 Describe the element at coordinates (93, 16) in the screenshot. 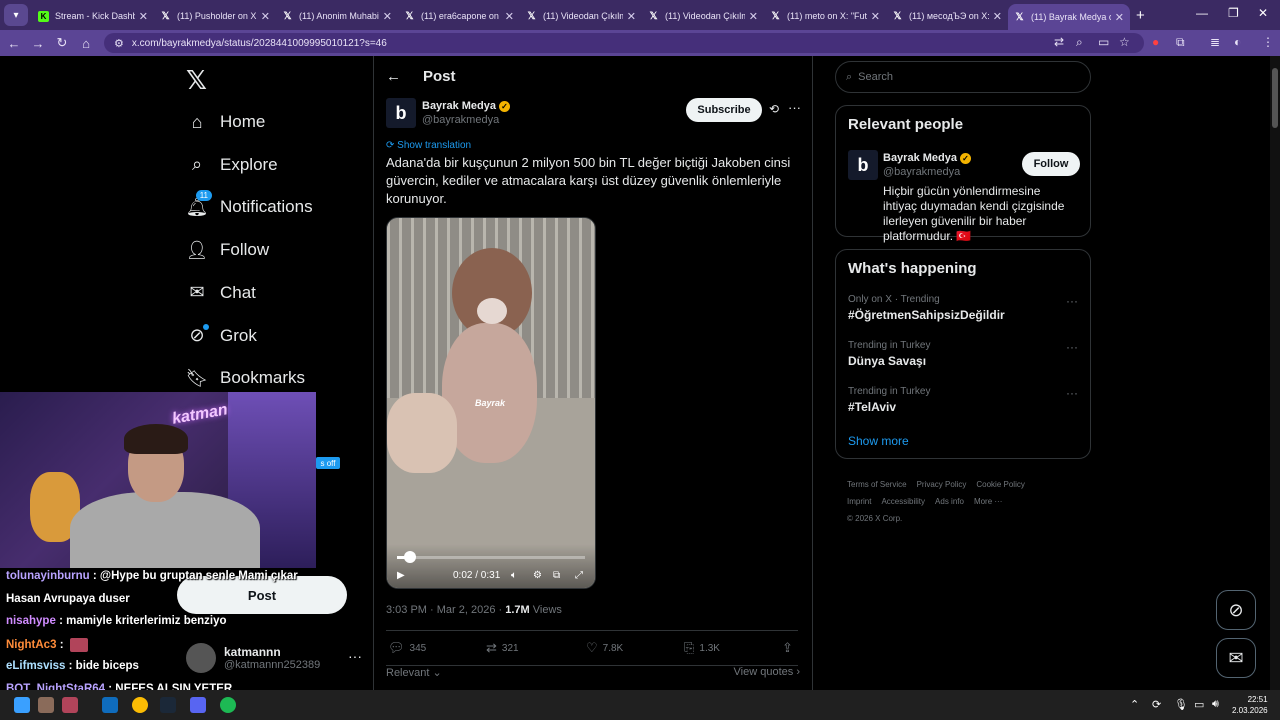

I see `browser-tab: K Stream - Kick Dashbo ✕` at that location.